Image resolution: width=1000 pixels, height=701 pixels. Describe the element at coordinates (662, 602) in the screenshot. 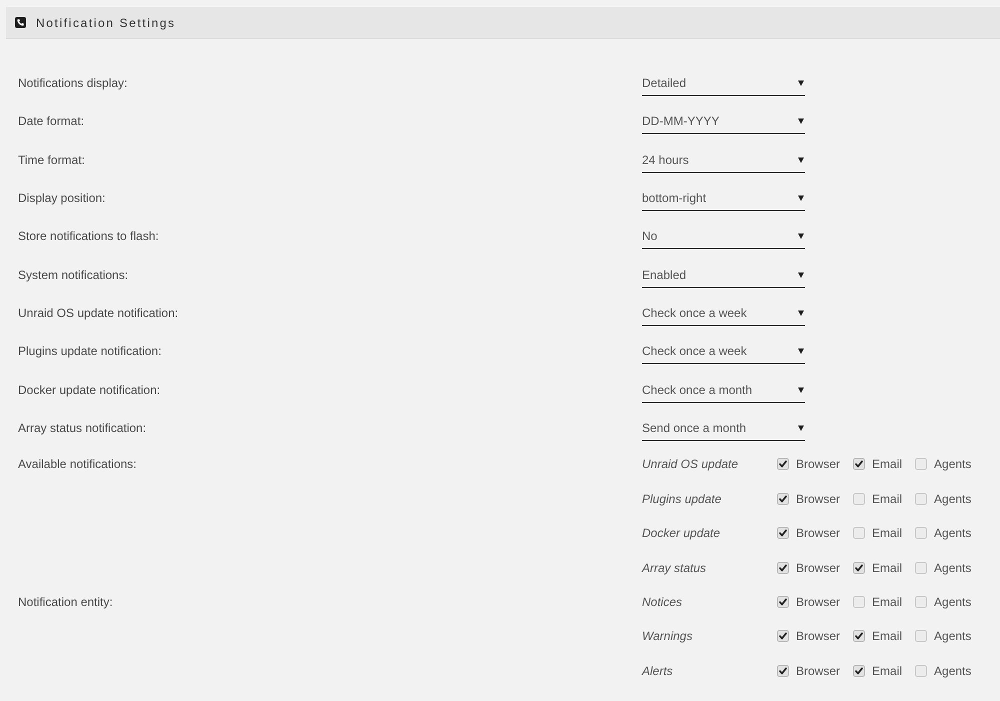

I see `notification-type-label: Notices` at that location.